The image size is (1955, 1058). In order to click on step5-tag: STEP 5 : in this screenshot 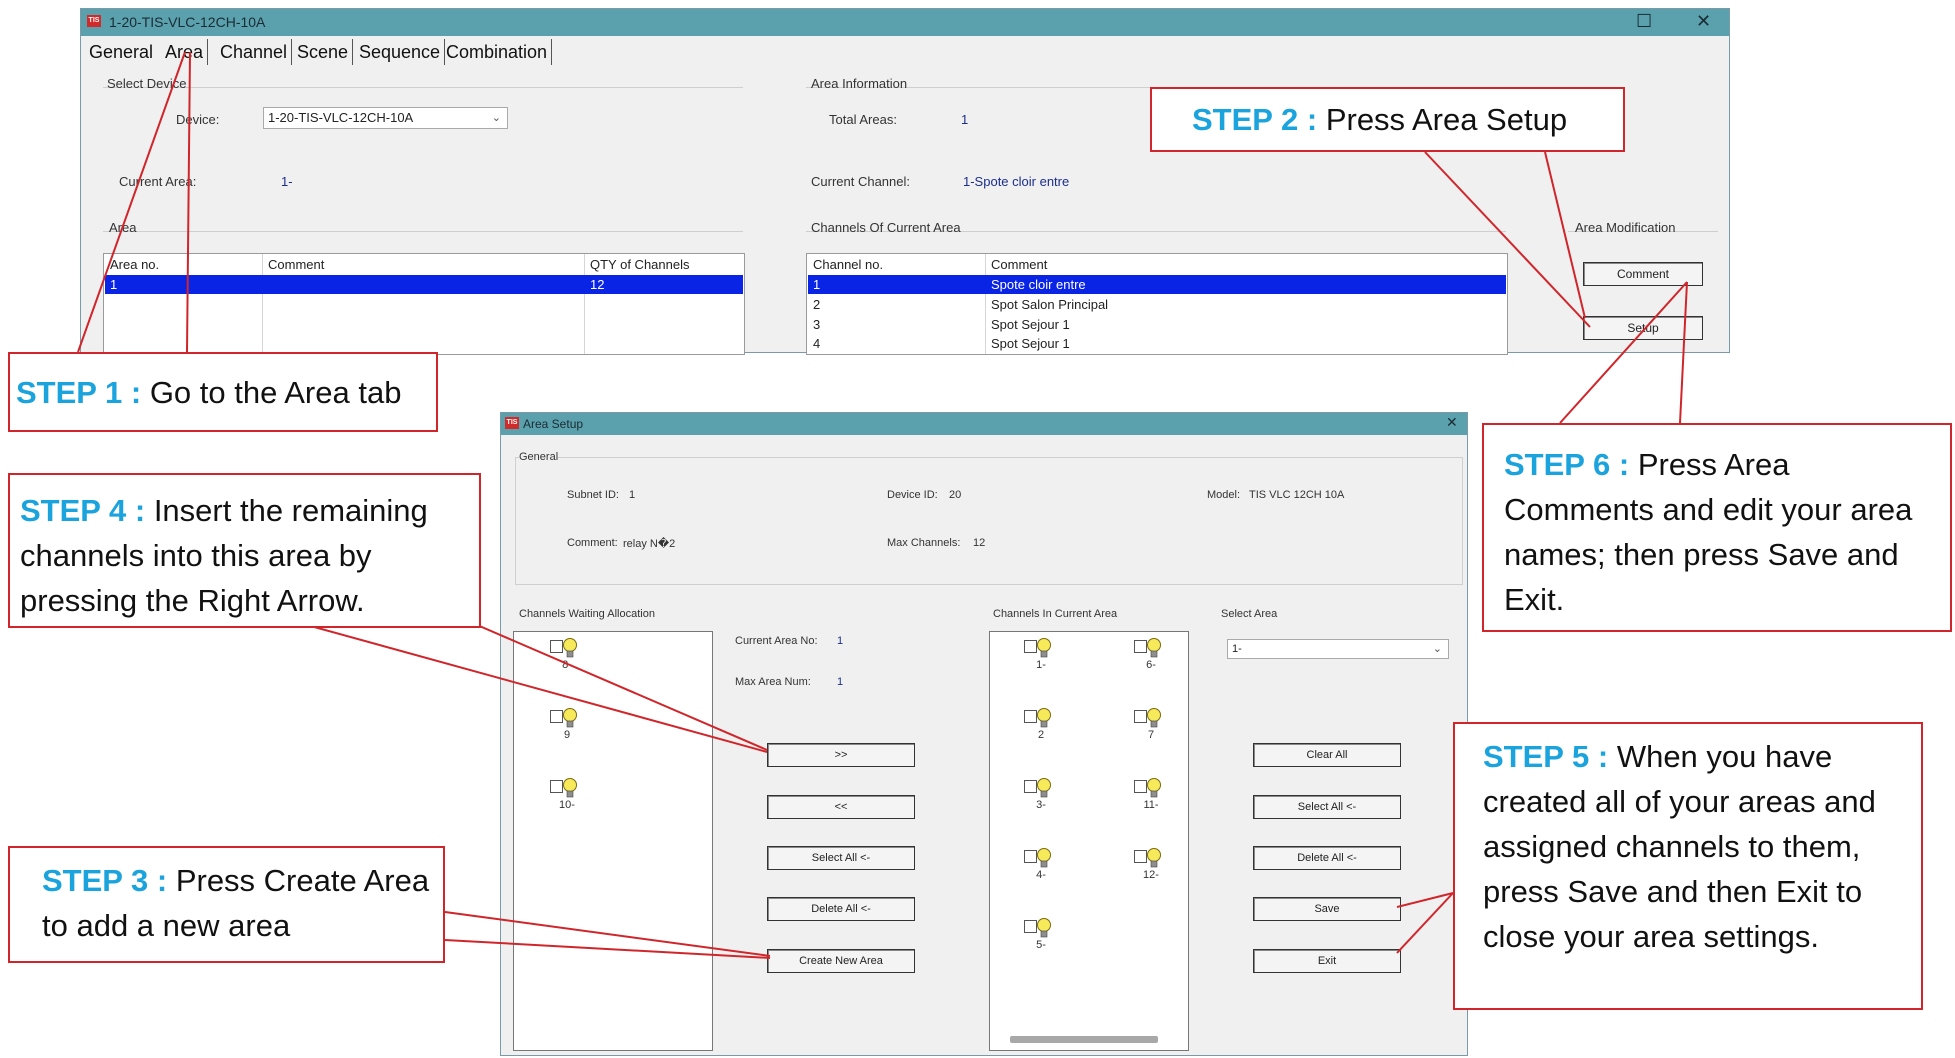, I will do `click(1546, 756)`.